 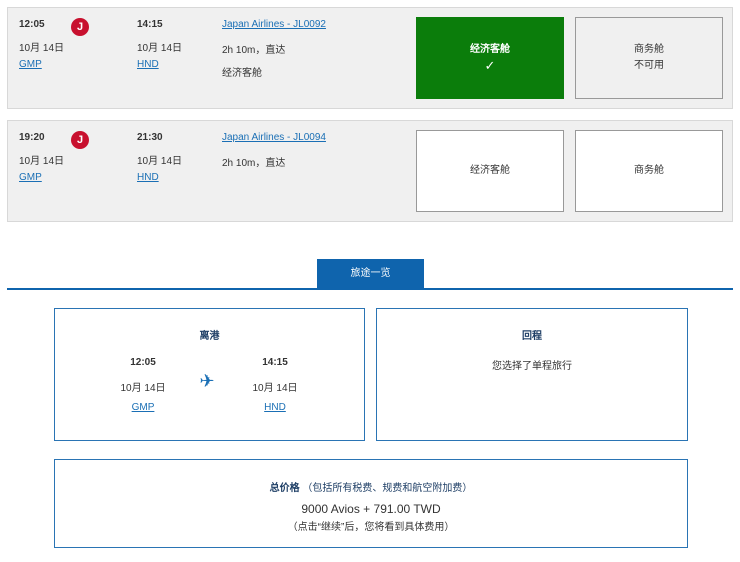 I want to click on check-icon: ✓, so click(x=490, y=65).